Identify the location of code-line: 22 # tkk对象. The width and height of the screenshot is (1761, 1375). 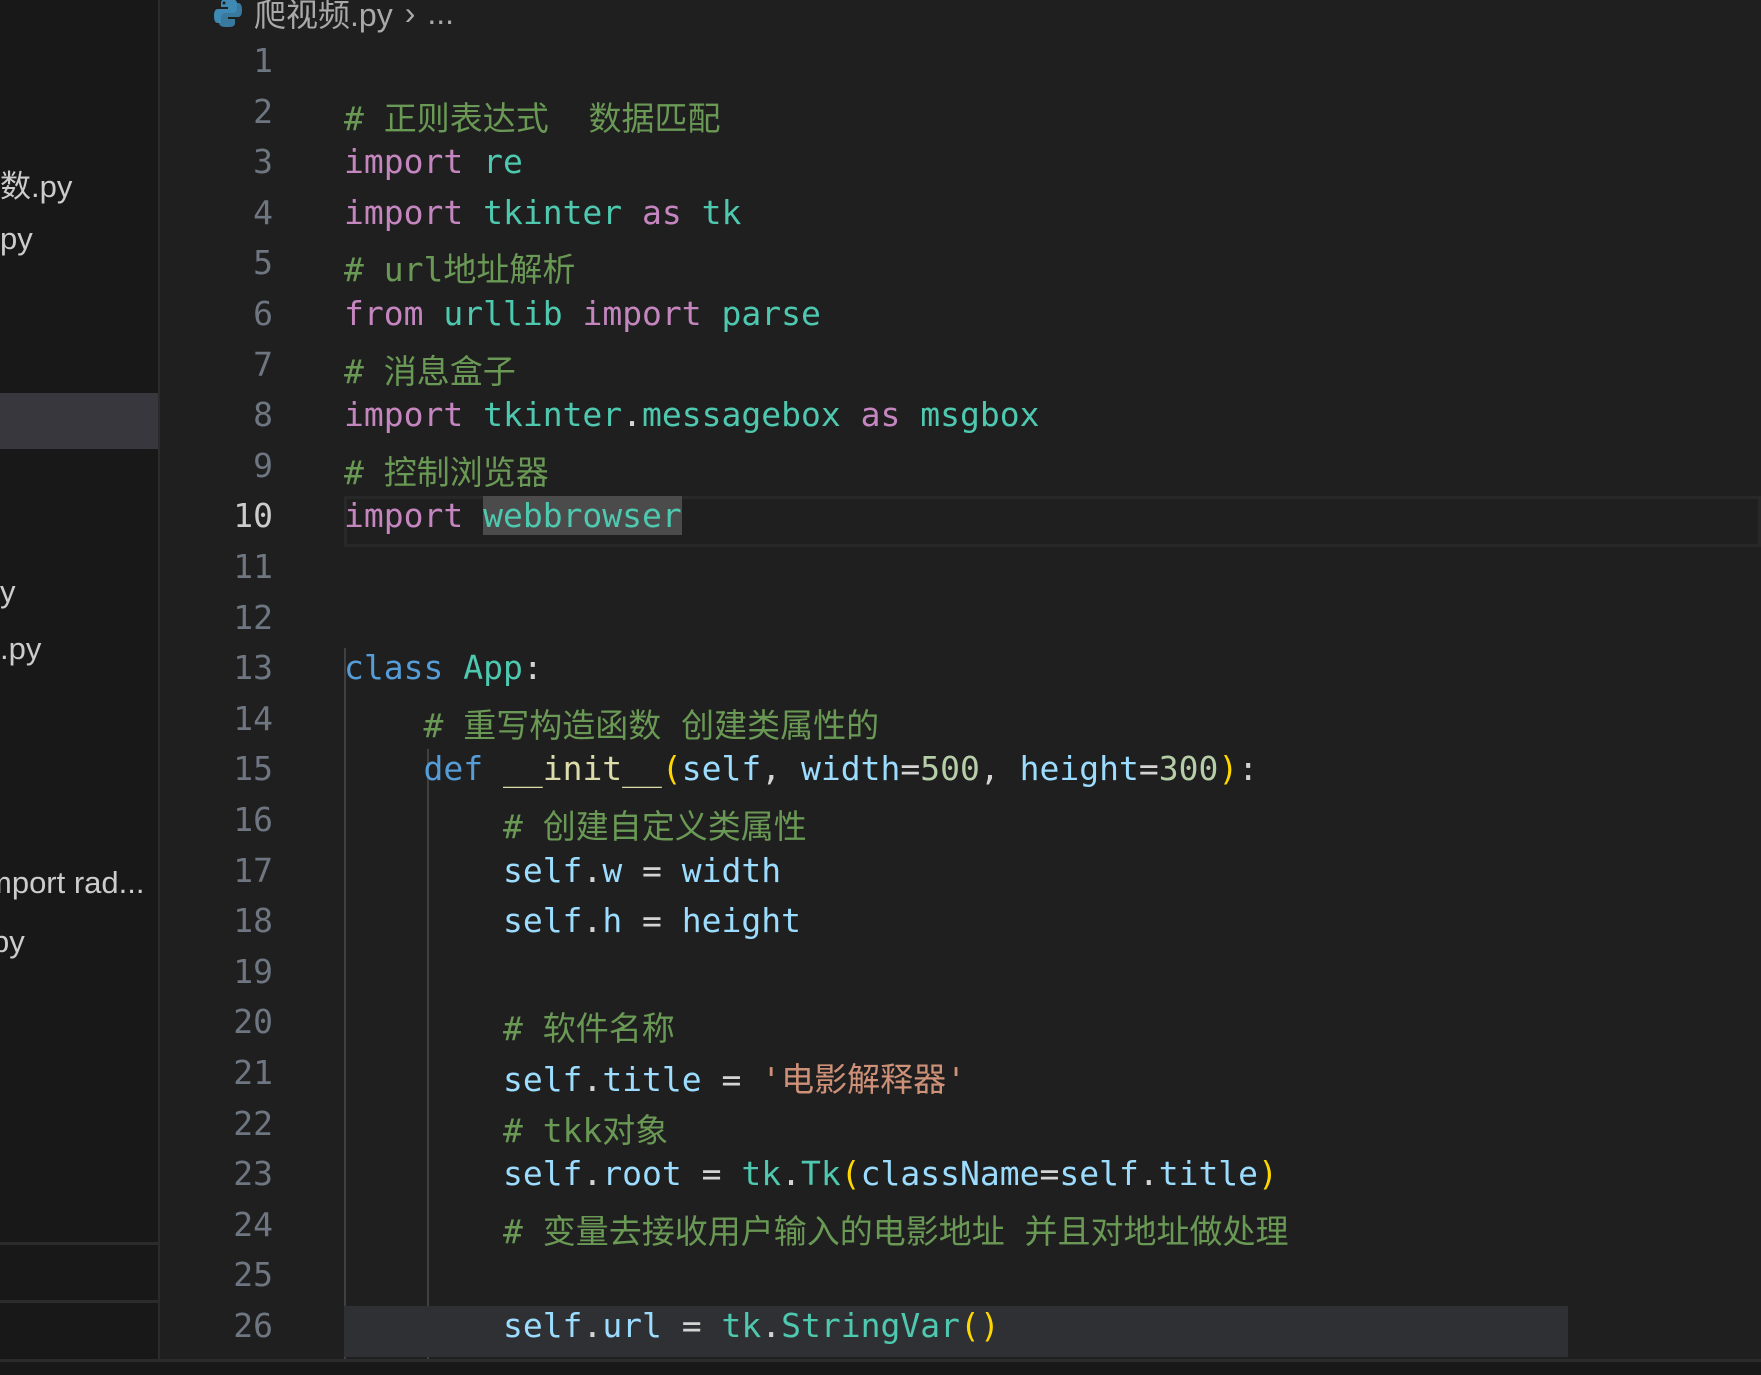
(961, 1129).